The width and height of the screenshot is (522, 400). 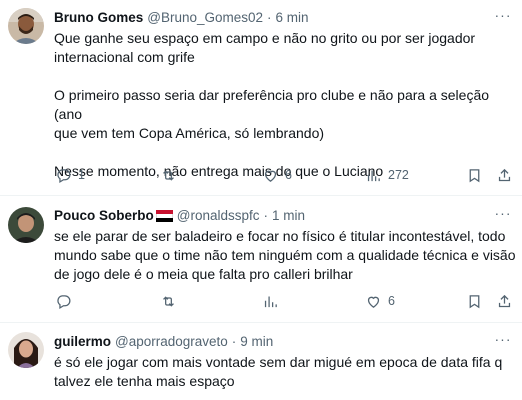 I want to click on display-name: guilermo, so click(x=82, y=342).